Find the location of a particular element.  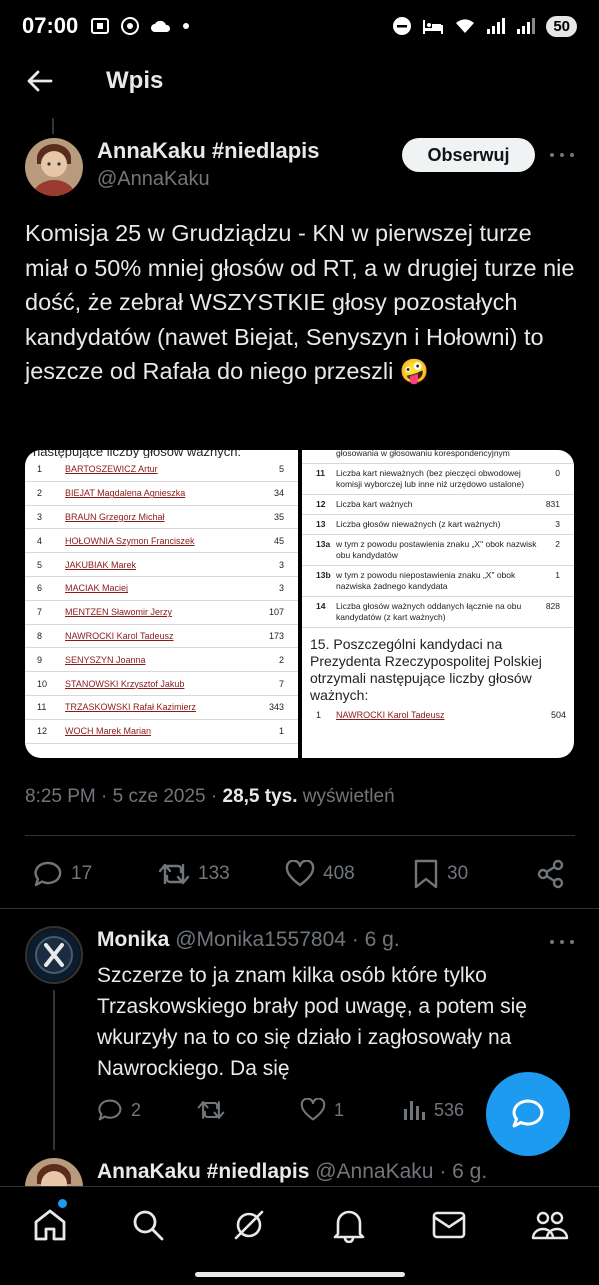

mail-icon is located at coordinates (449, 1225).